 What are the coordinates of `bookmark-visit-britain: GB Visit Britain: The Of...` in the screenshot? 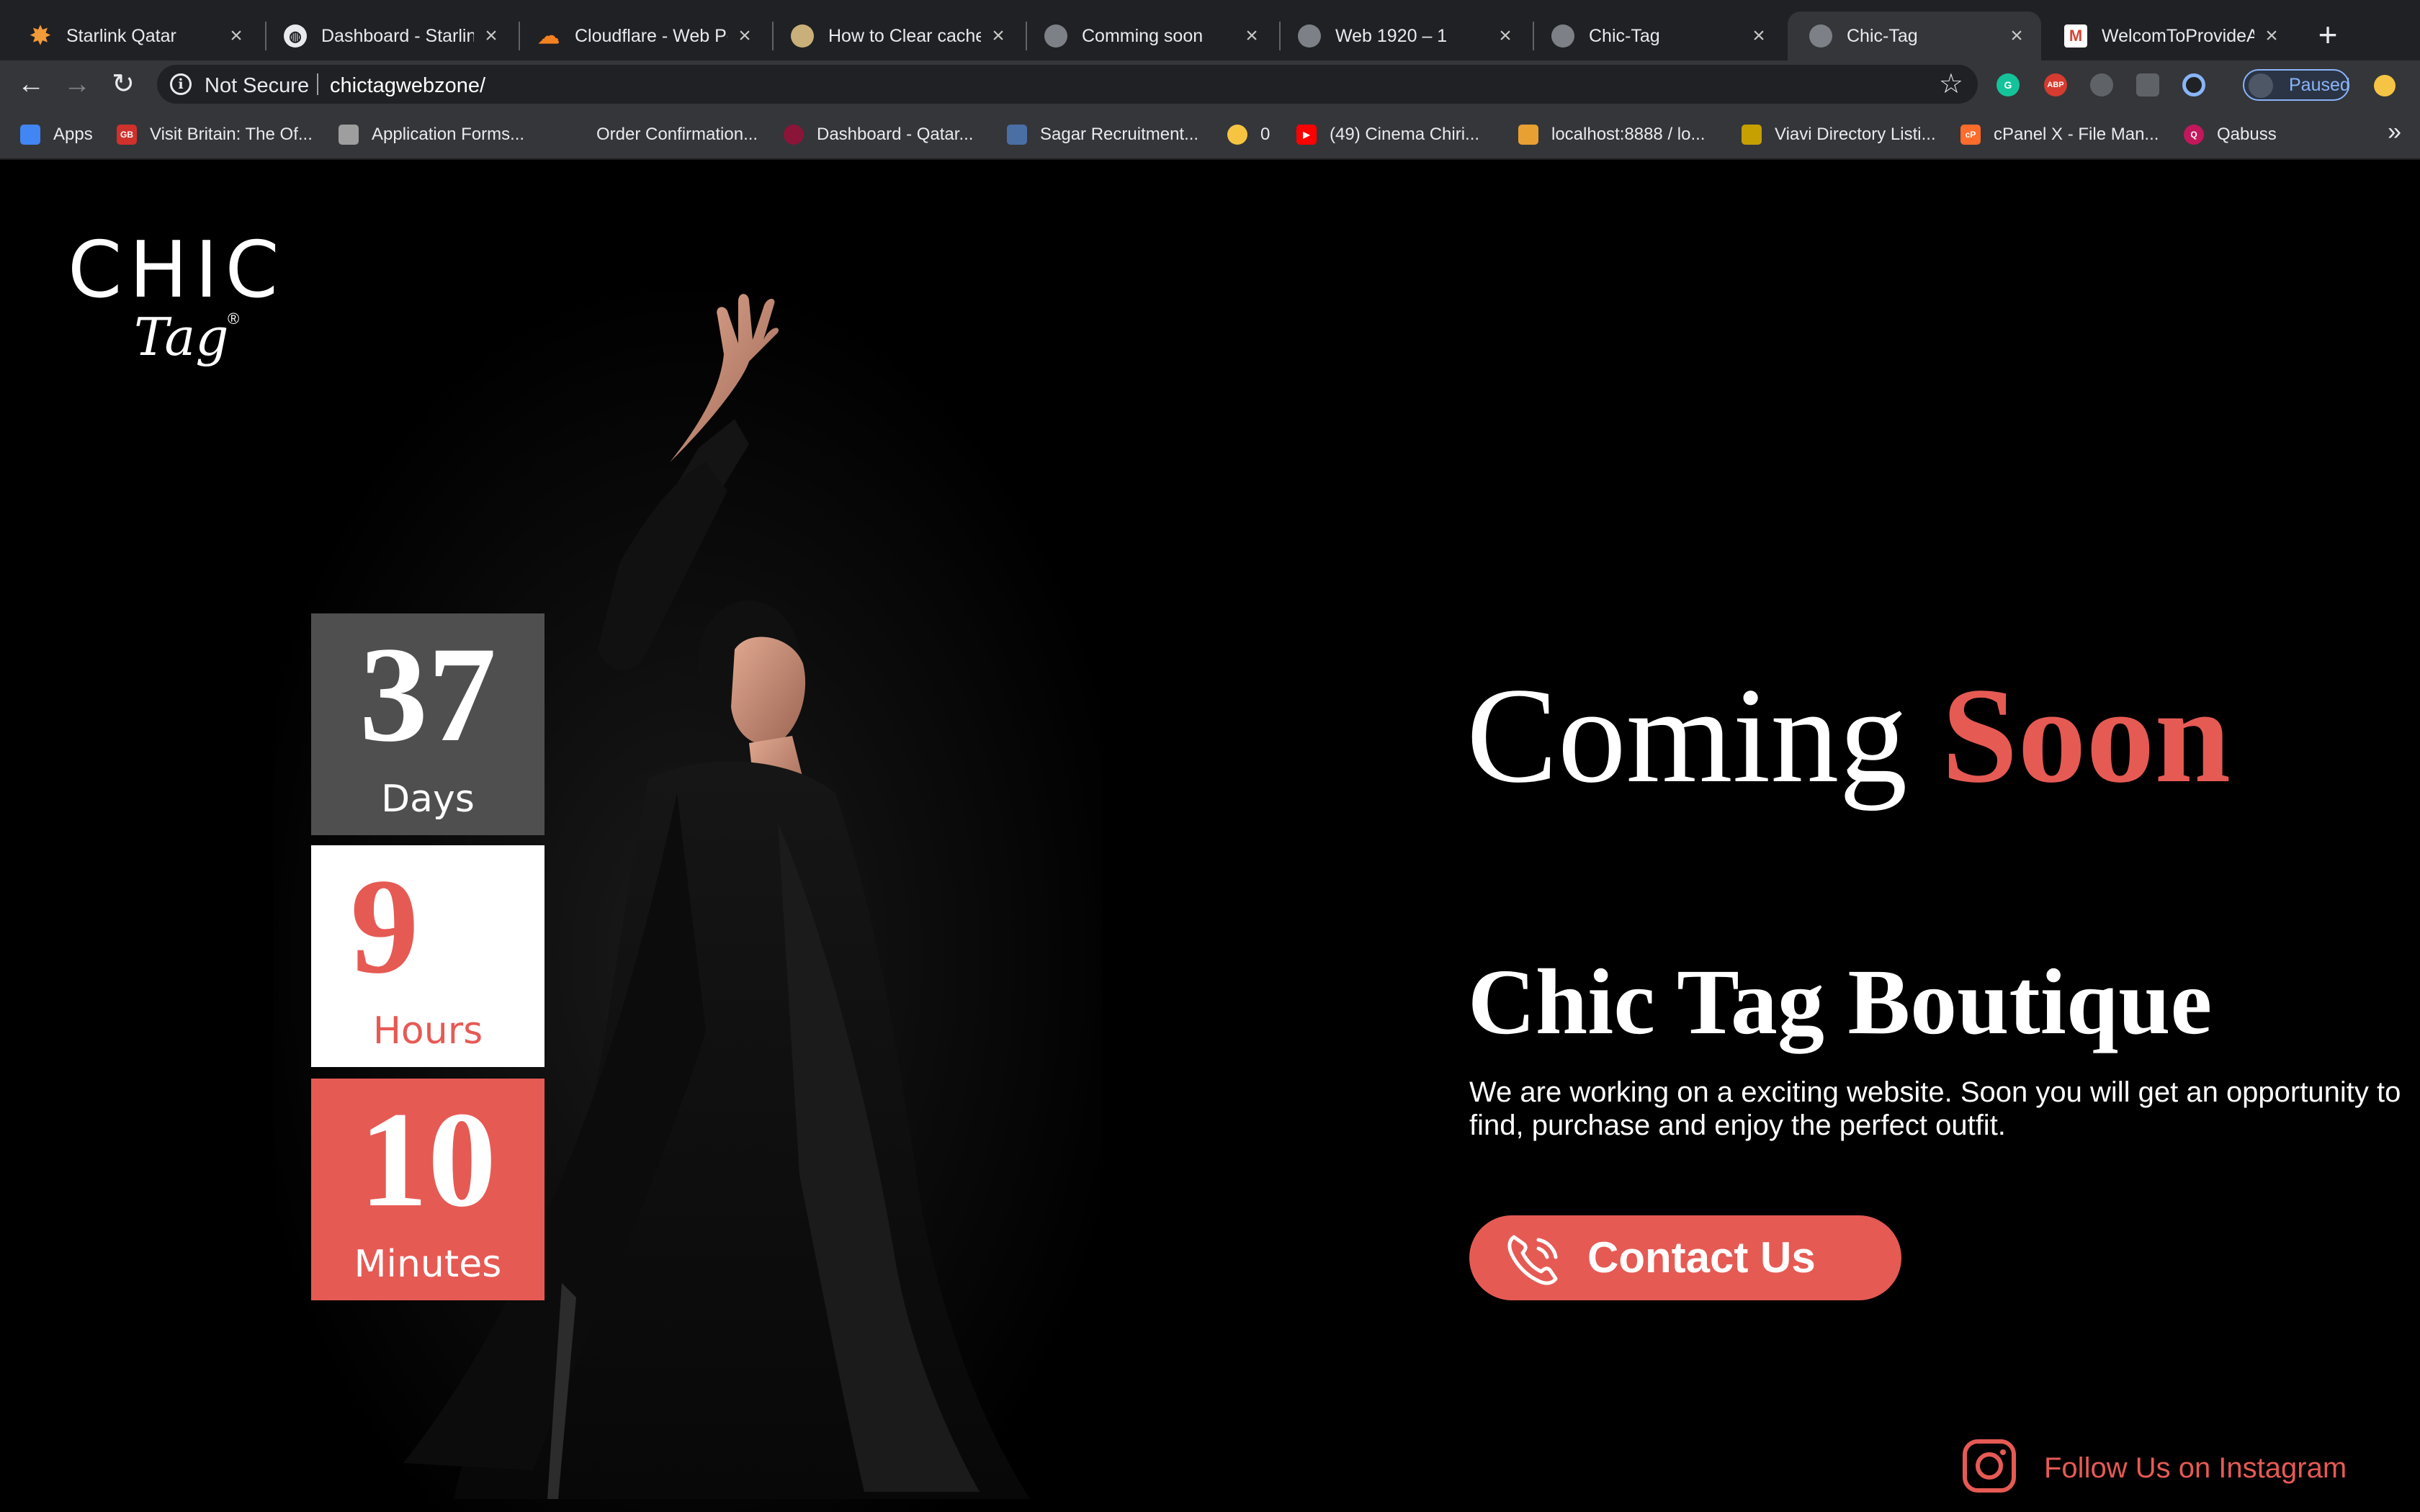 It's located at (215, 134).